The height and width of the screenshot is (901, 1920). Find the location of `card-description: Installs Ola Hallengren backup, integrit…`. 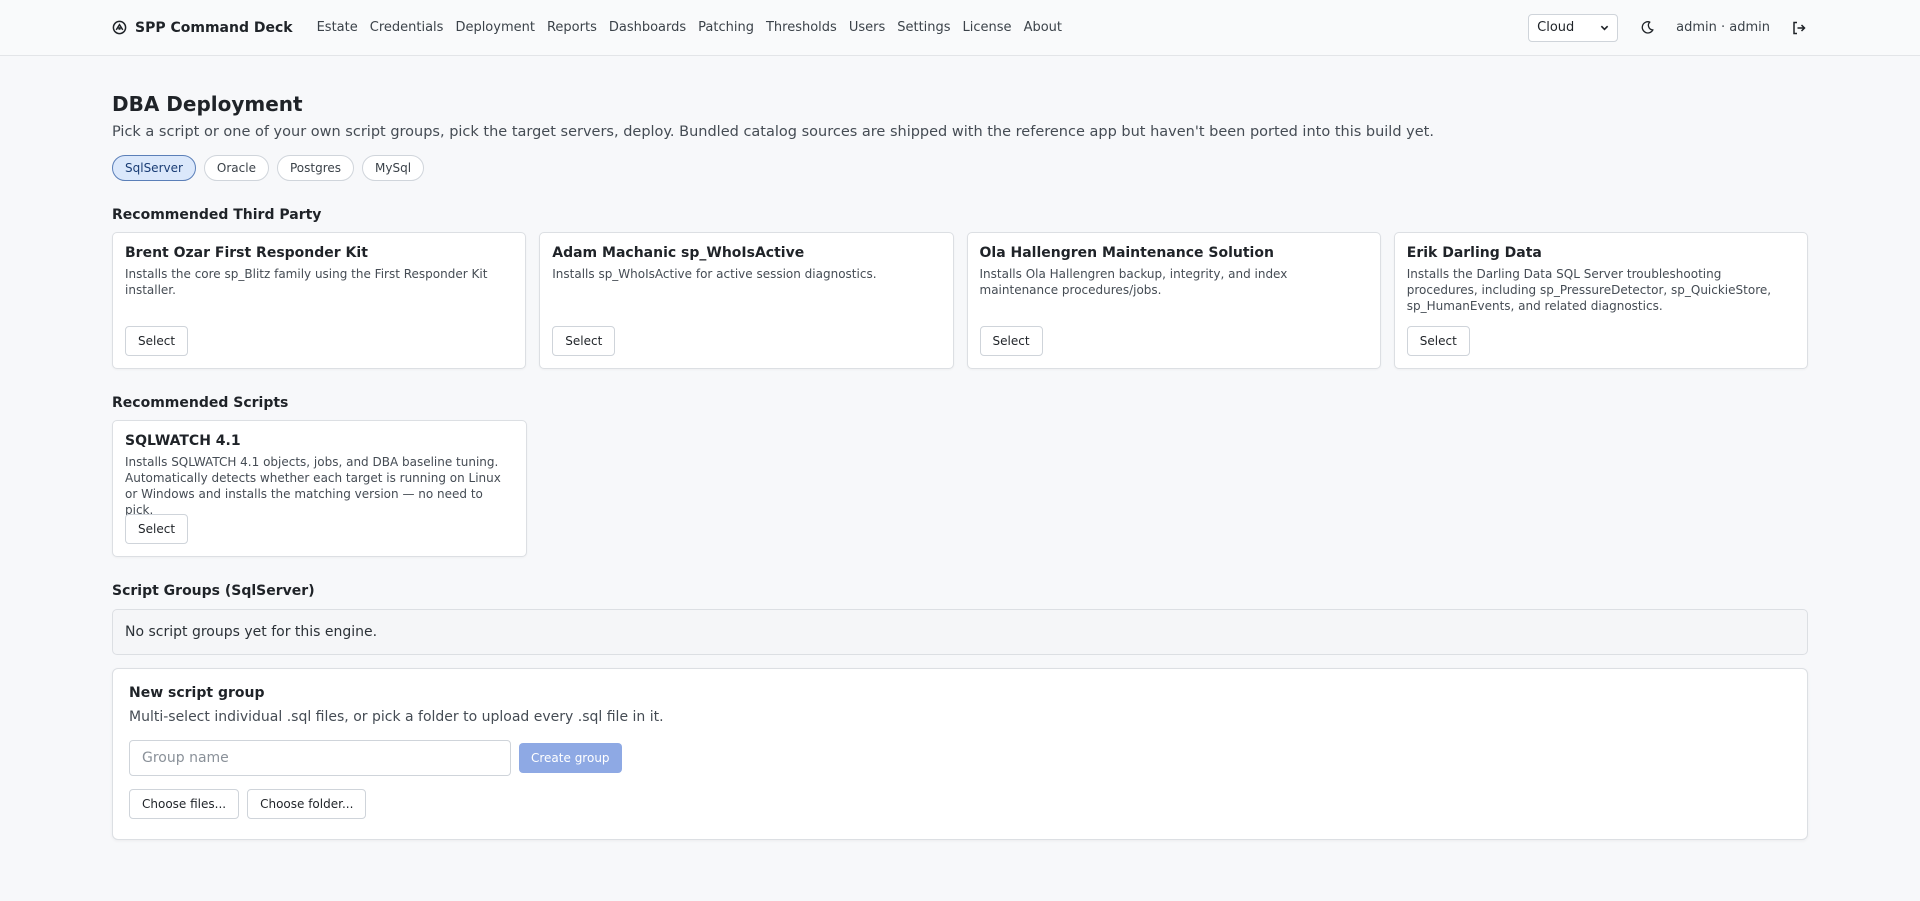

card-description: Installs Ola Hallengren backup, integrit… is located at coordinates (1133, 282).